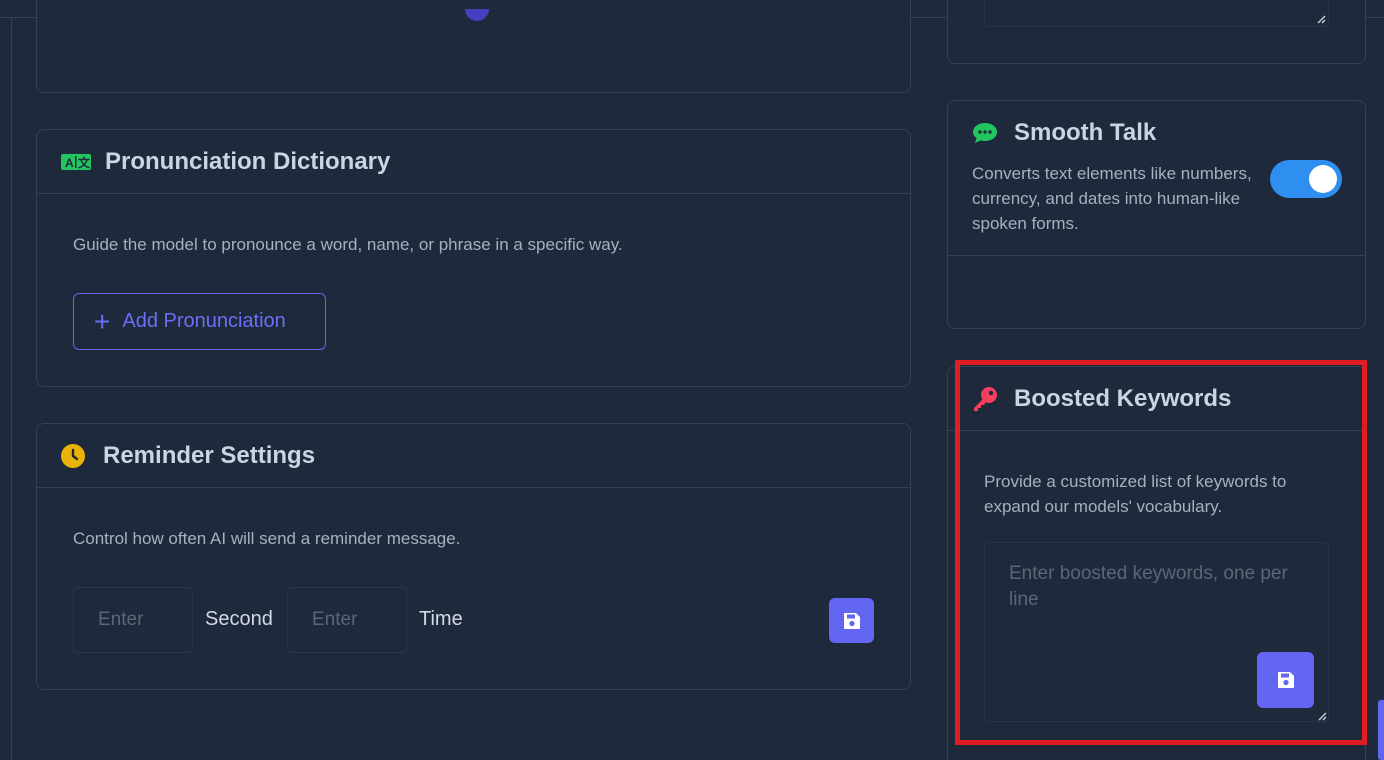 The height and width of the screenshot is (760, 1384). Describe the element at coordinates (102, 321) in the screenshot. I see `plus-icon: +` at that location.